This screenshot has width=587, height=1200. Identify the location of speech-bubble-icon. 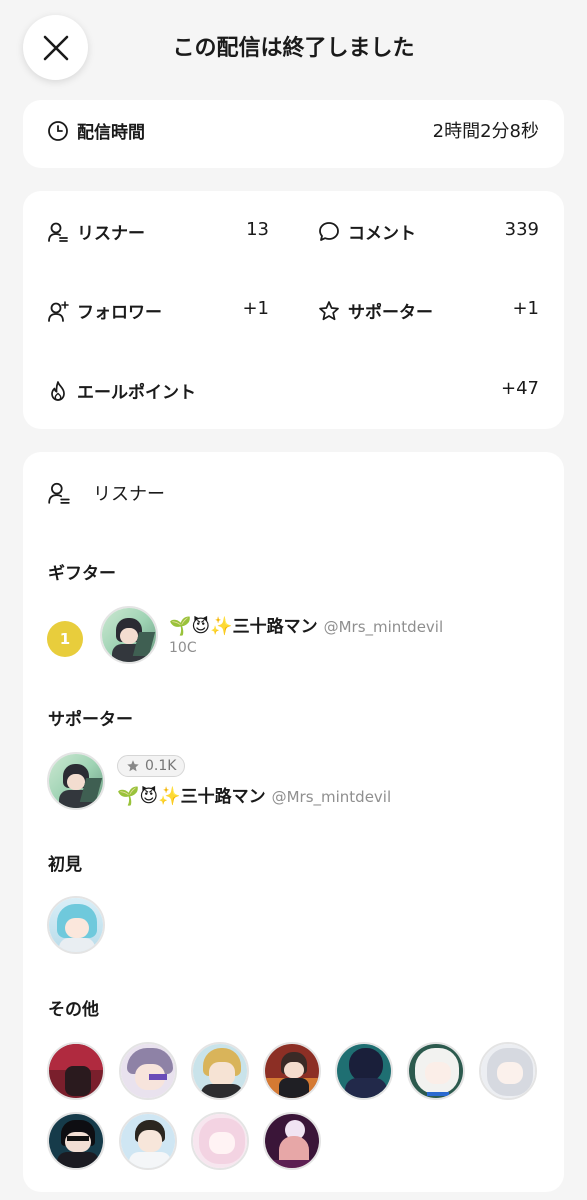
(329, 231).